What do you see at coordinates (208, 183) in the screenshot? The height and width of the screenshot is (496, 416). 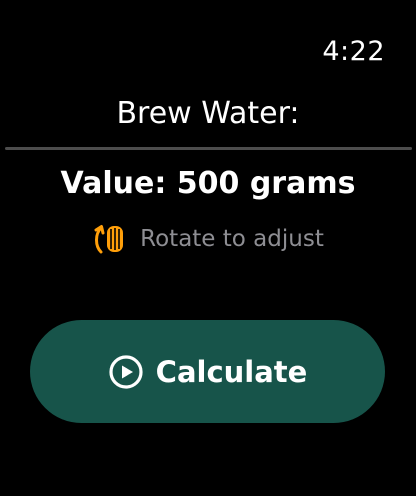 I see `value-display: Value: 500 grams` at bounding box center [208, 183].